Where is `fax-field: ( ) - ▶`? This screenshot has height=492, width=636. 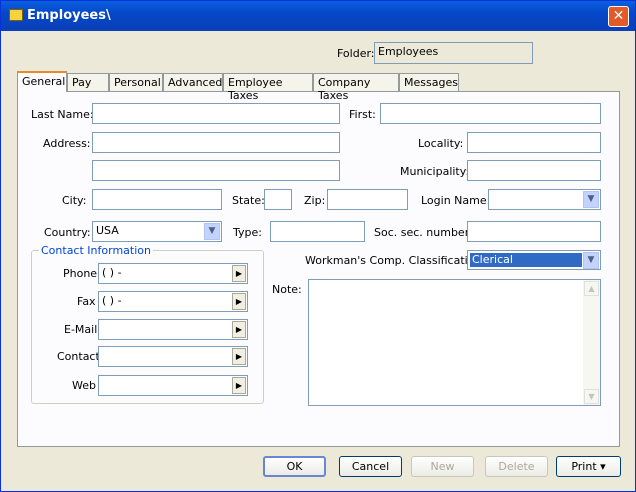 fax-field: ( ) - ▶ is located at coordinates (173, 301).